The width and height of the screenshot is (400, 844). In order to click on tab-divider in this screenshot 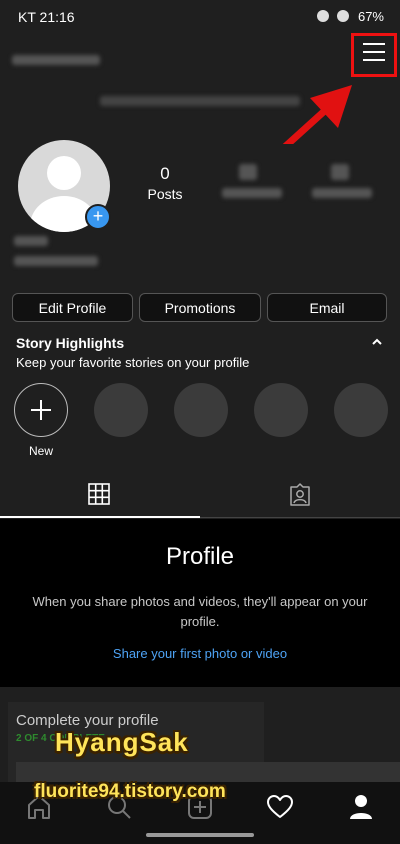, I will do `click(300, 517)`.